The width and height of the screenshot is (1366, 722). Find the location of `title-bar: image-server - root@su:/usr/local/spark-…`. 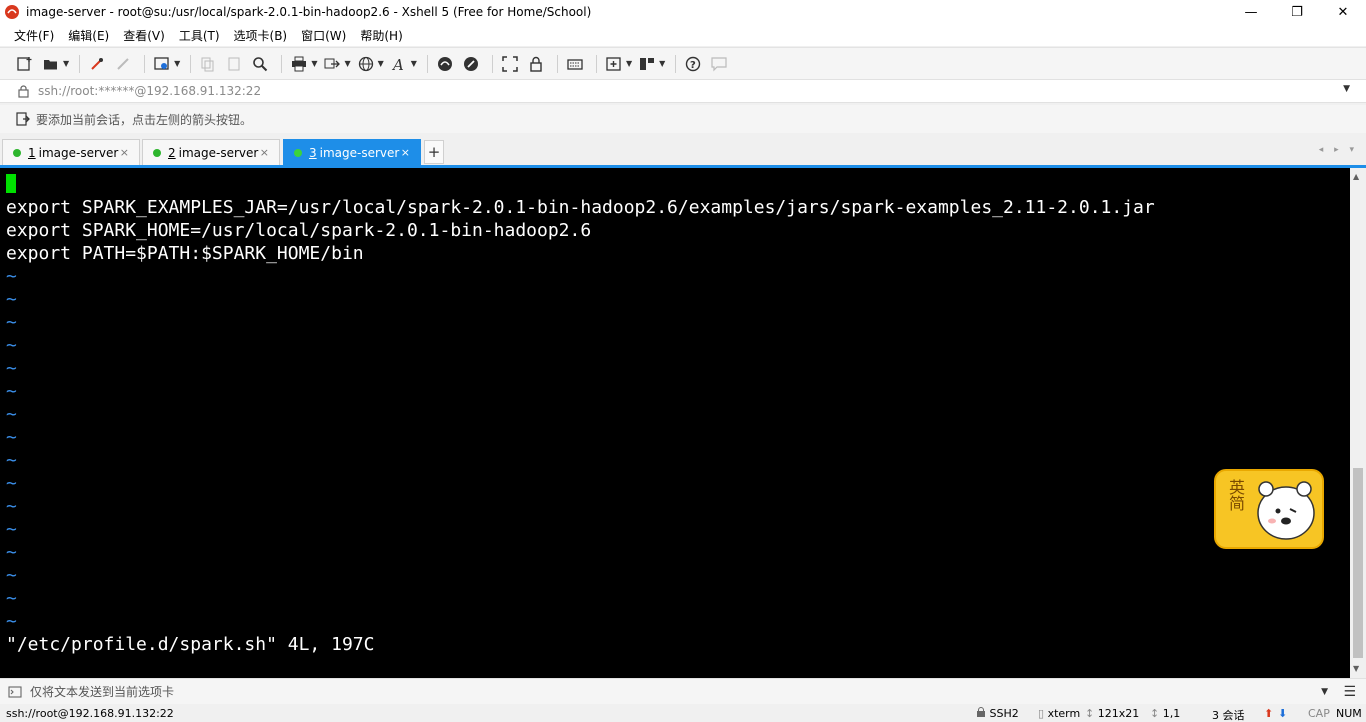

title-bar: image-server - root@su:/usr/local/spark-… is located at coordinates (683, 12).